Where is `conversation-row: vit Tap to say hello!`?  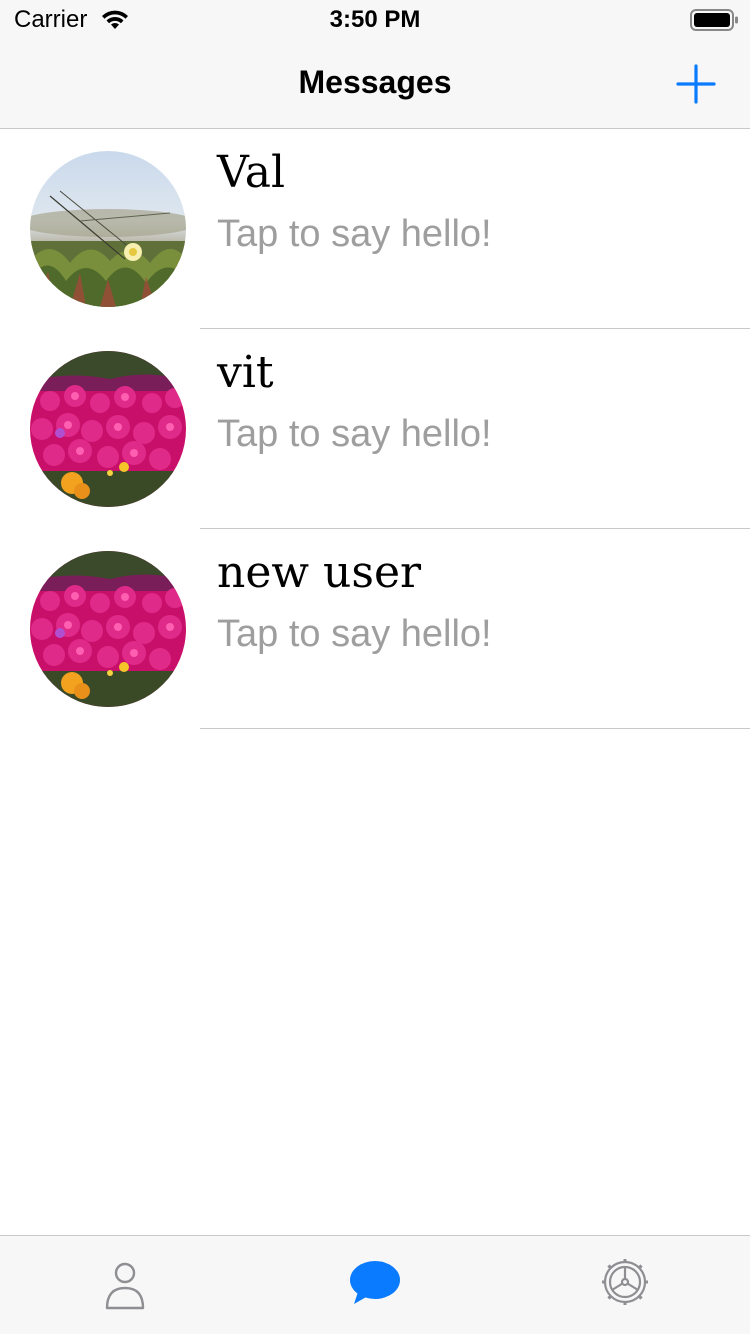
conversation-row: vit Tap to say hello! is located at coordinates (375, 429).